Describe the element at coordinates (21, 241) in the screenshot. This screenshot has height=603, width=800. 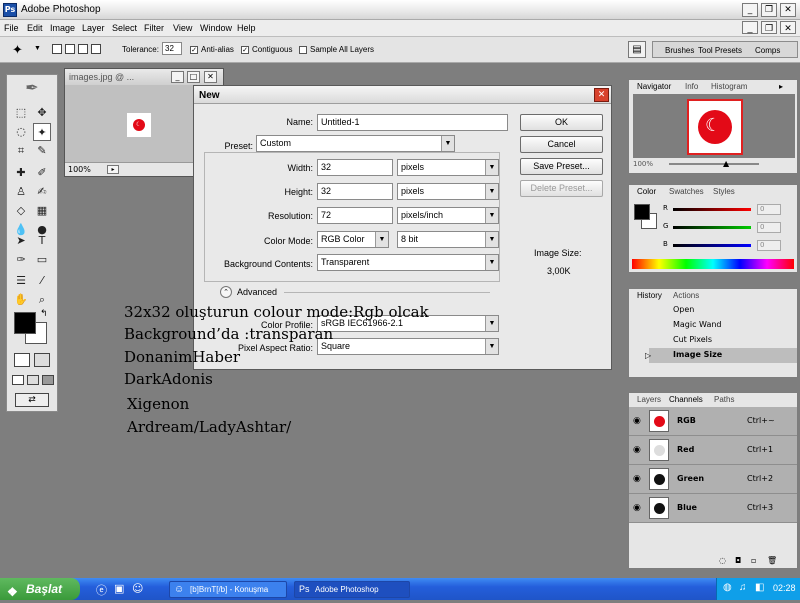
I see `path-selection-icon: ➤` at that location.